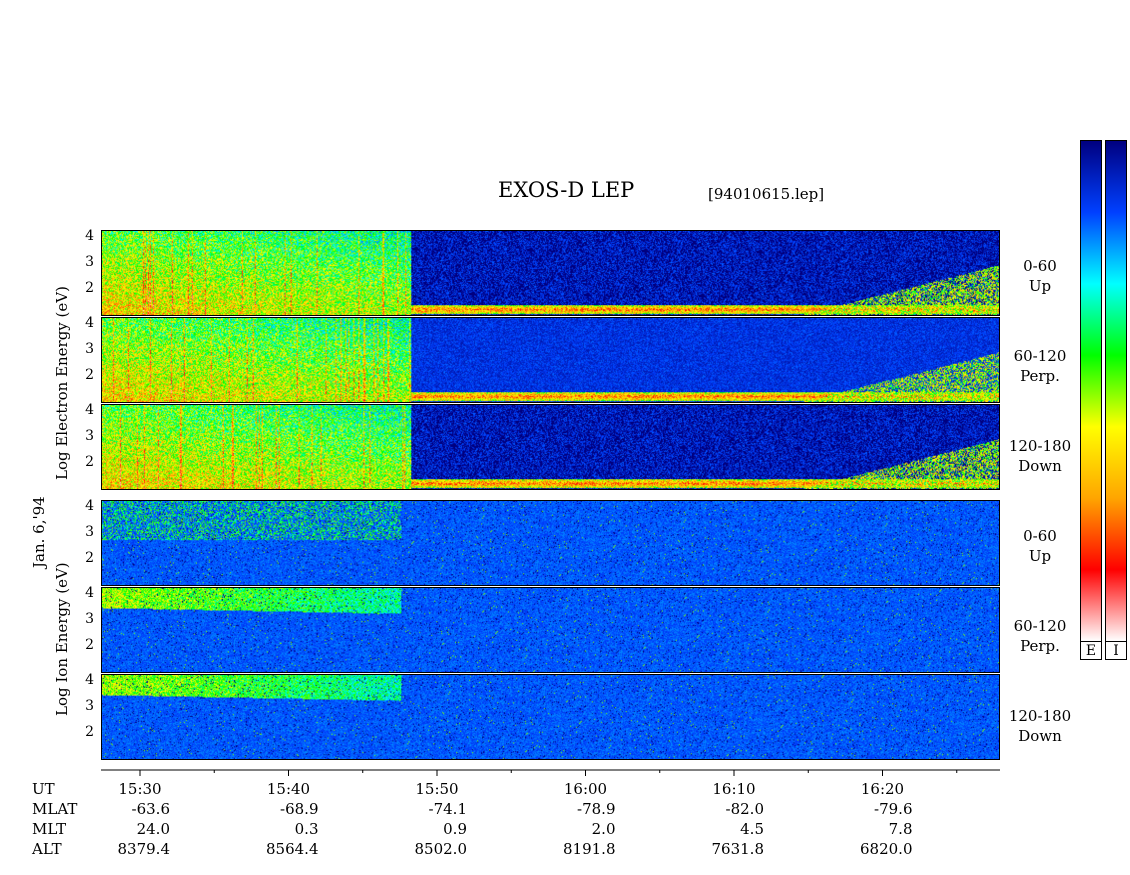 Image resolution: width=1130 pixels, height=875 pixels. I want to click on orbit-value-alt: 8379.4, so click(144, 849).